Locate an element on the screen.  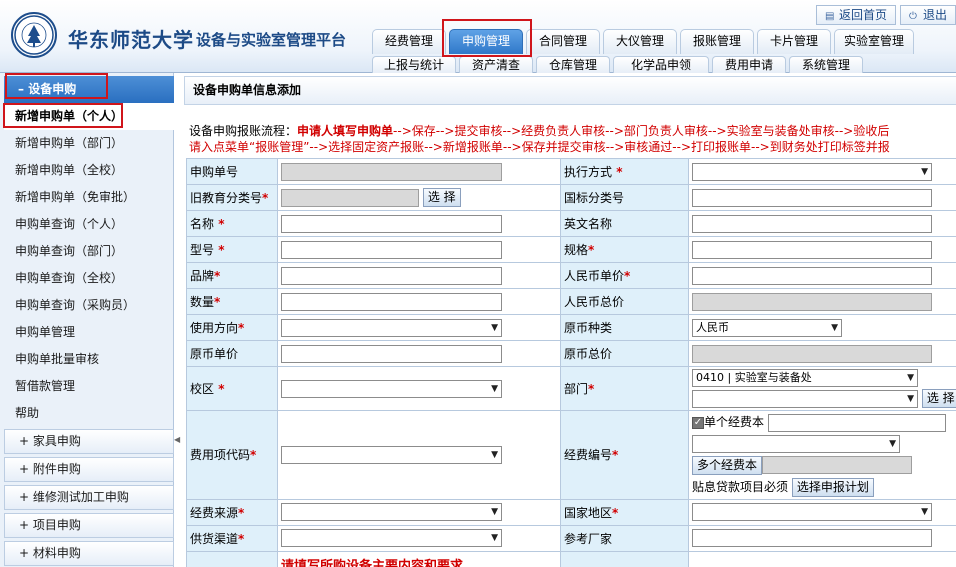
logout-link: ⏻ 退出 is located at coordinates (927, 15).